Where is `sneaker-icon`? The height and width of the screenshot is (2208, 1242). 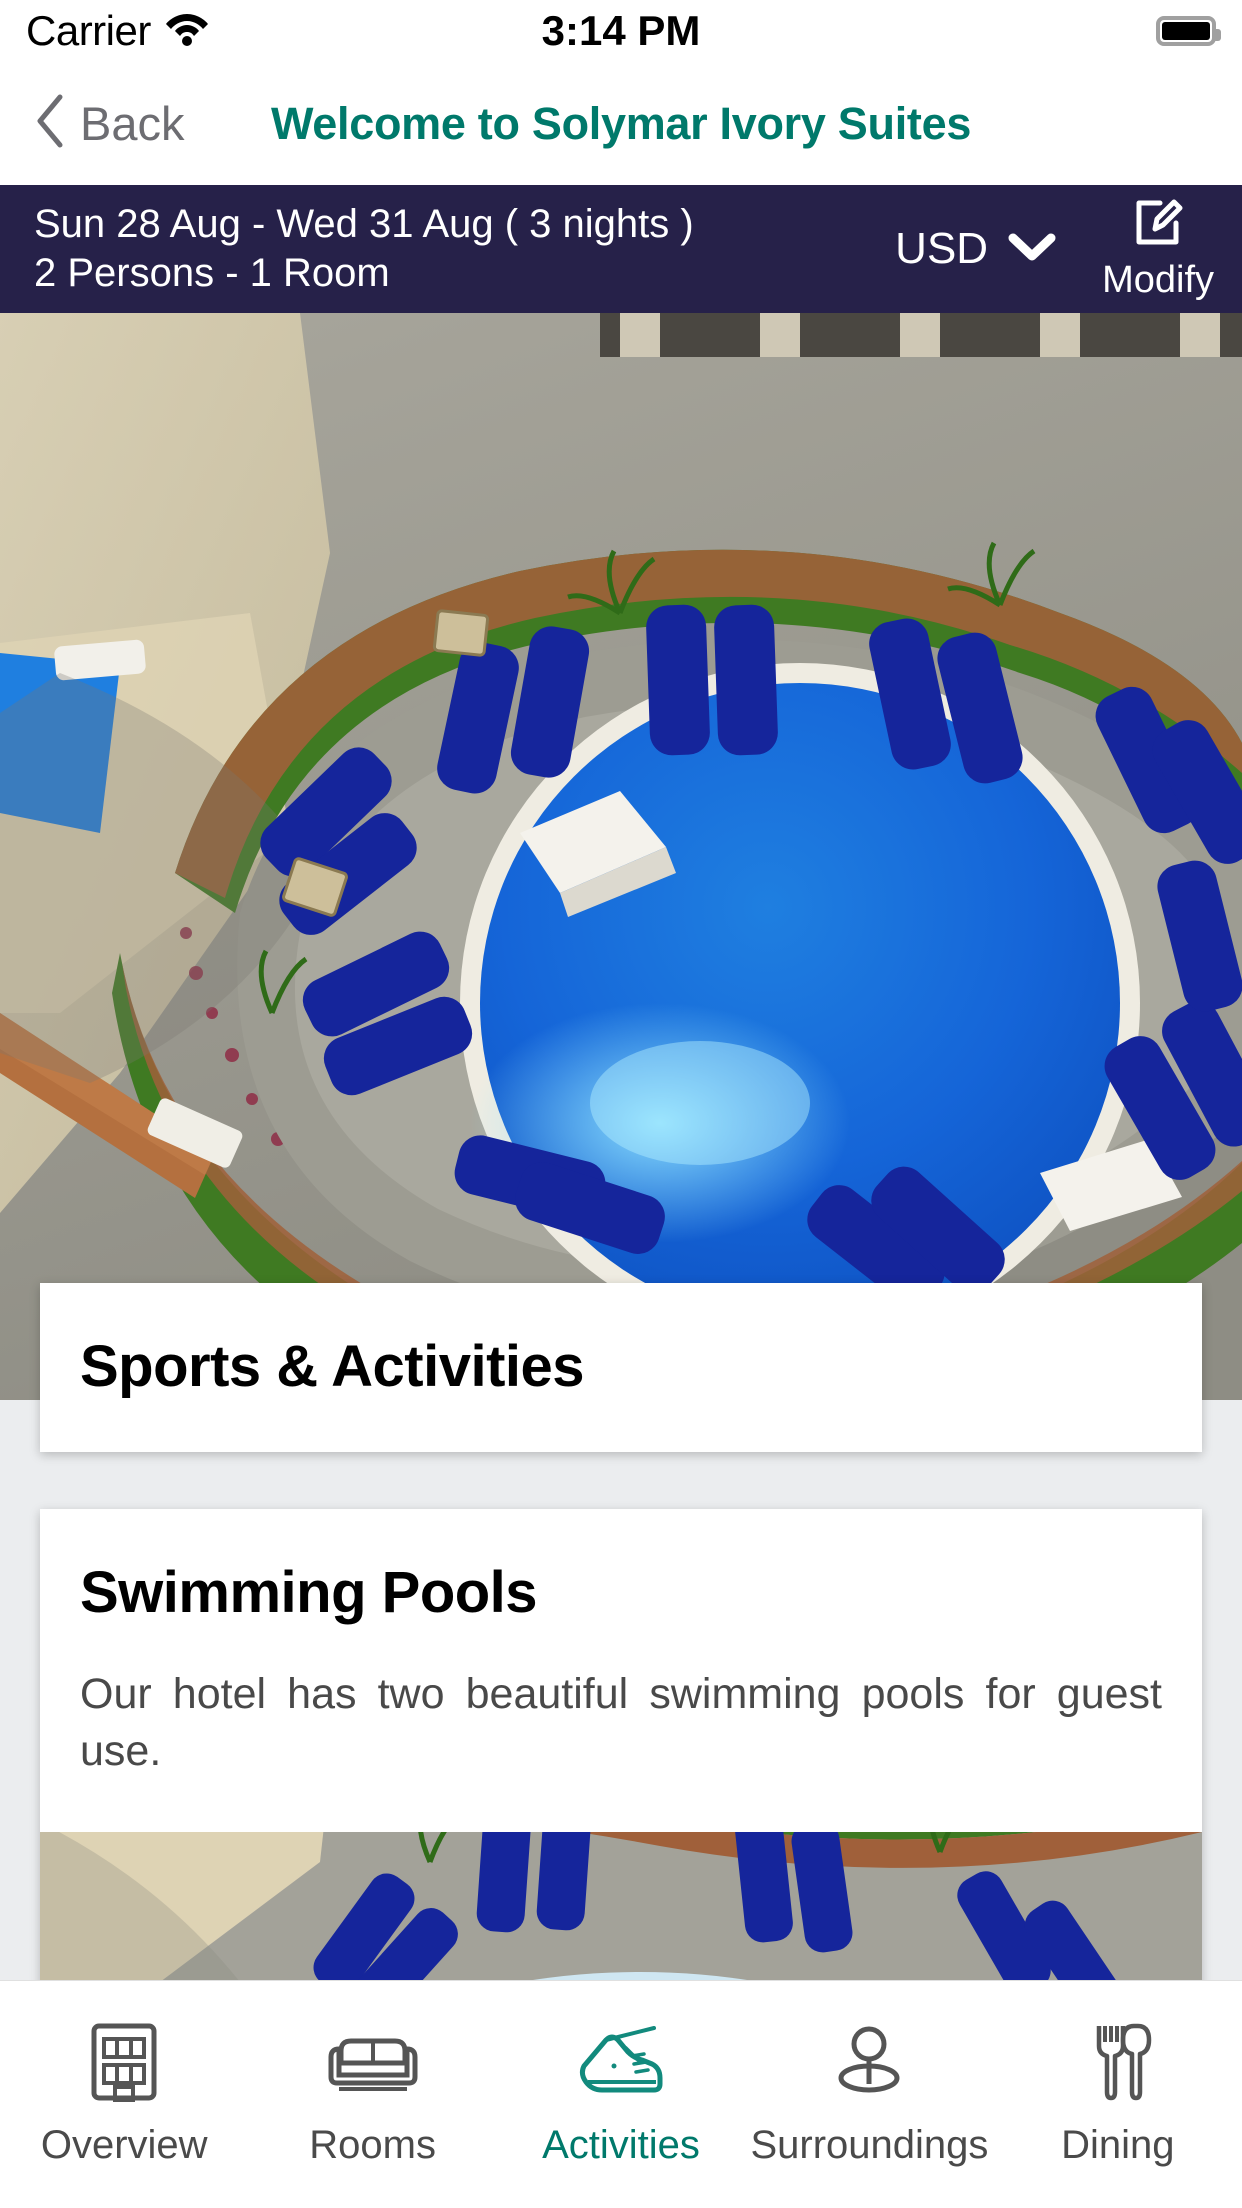
sneaker-icon is located at coordinates (621, 2062).